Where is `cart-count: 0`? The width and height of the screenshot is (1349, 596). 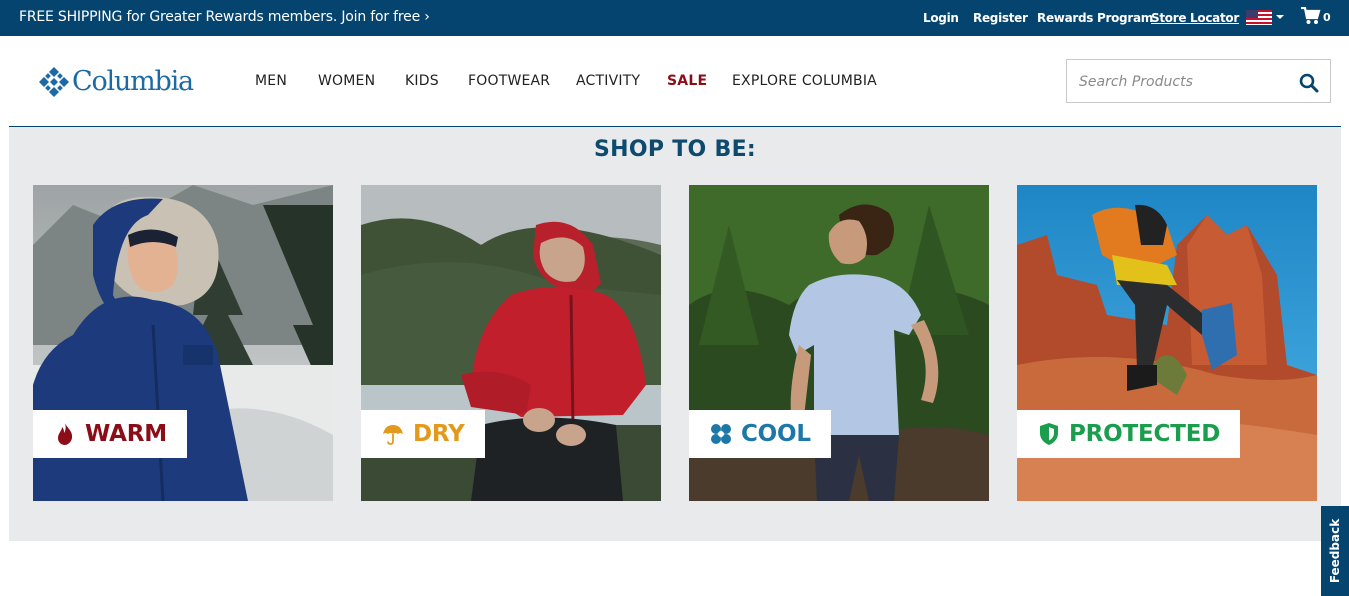
cart-count: 0 is located at coordinates (1327, 17).